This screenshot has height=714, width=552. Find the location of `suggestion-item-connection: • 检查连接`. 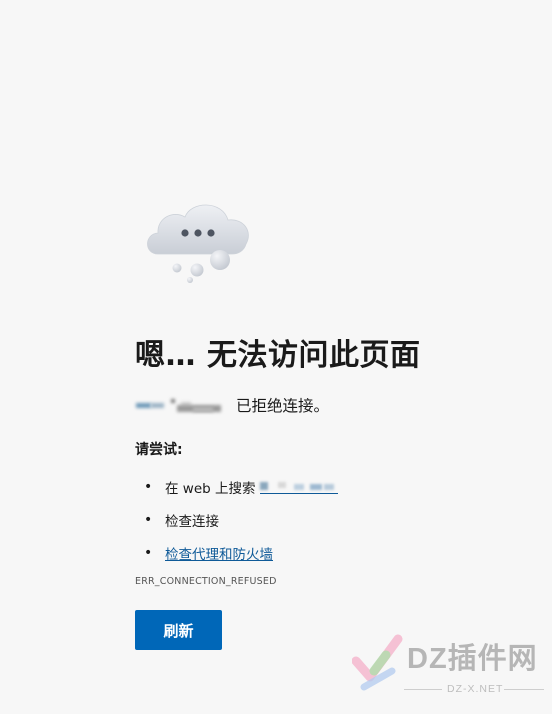

suggestion-item-connection: • 检查连接 is located at coordinates (236, 519).